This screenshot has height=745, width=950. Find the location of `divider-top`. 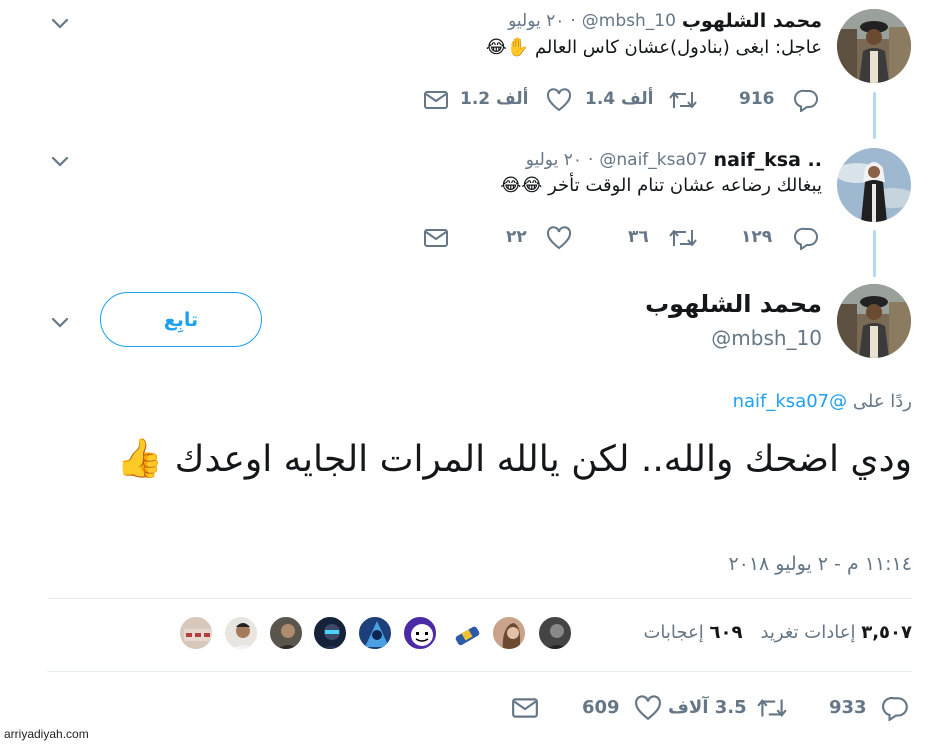

divider-top is located at coordinates (479, 598).